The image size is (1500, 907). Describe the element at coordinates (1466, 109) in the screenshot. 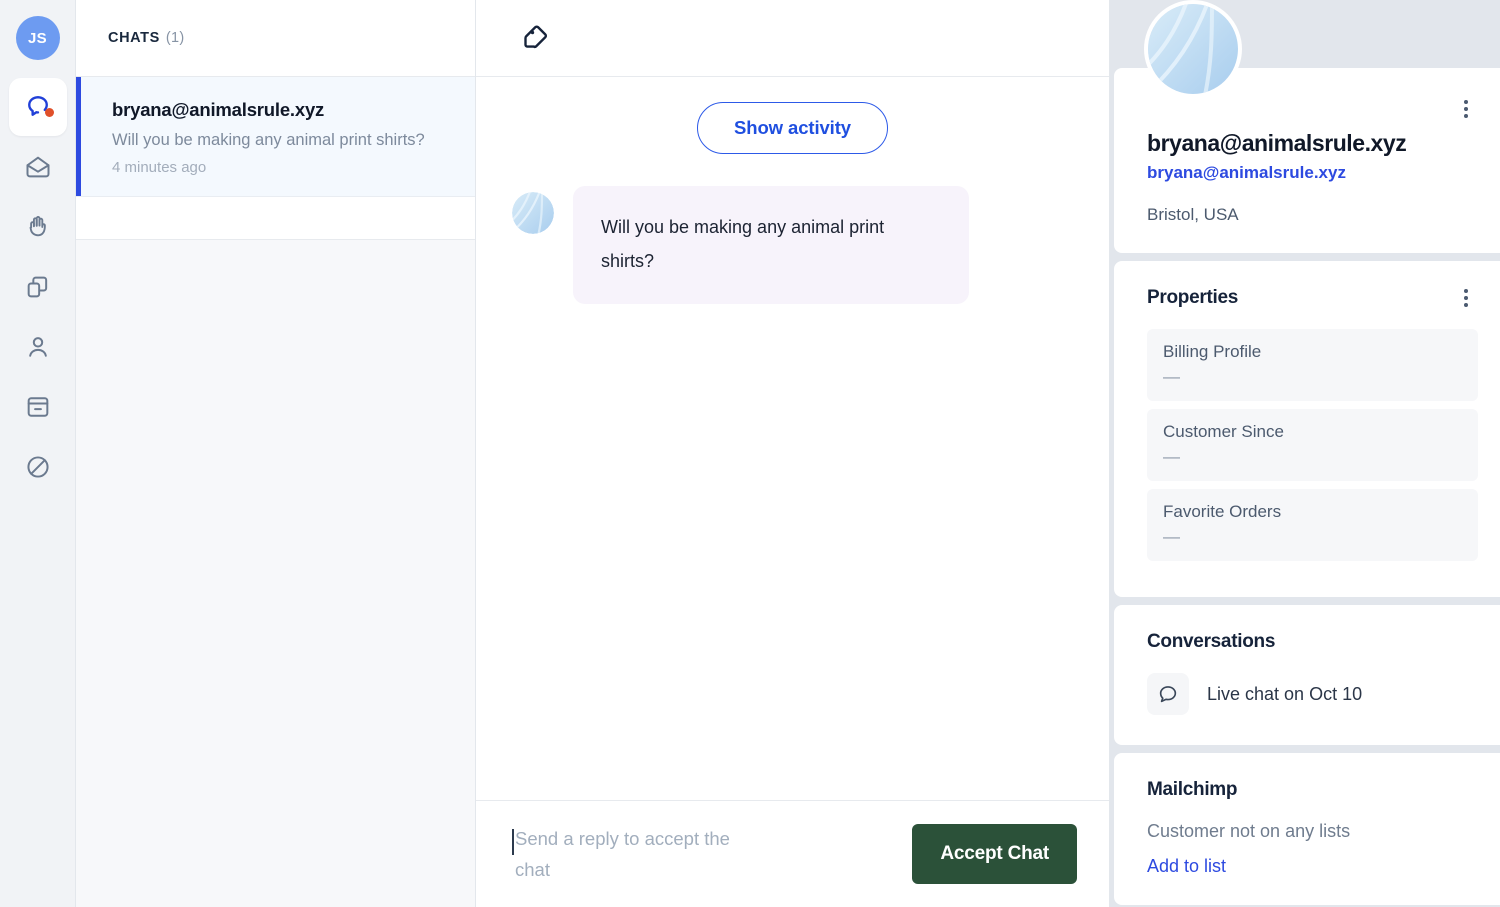

I see `profile-more-menu-icon` at that location.